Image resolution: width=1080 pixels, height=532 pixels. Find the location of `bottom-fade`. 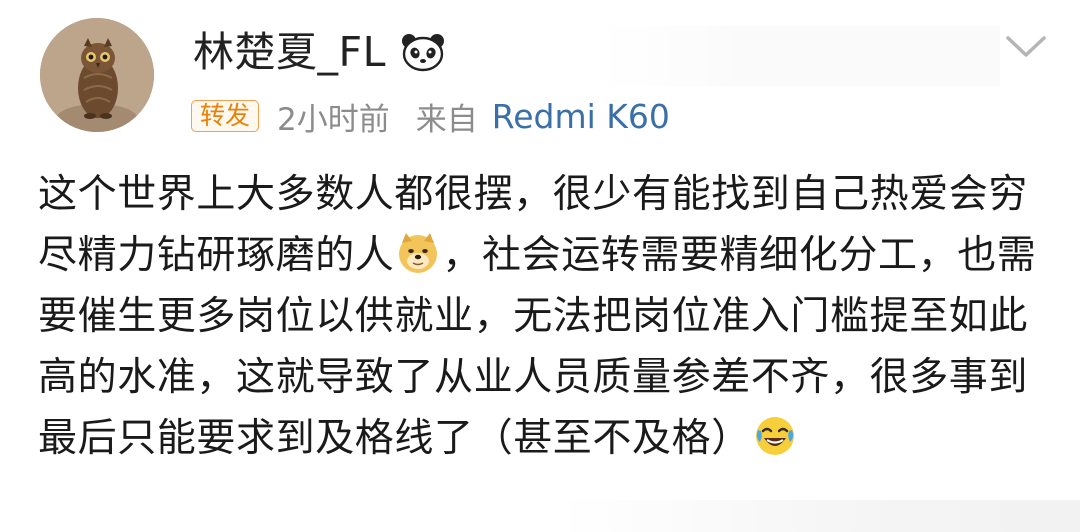

bottom-fade is located at coordinates (820, 516).